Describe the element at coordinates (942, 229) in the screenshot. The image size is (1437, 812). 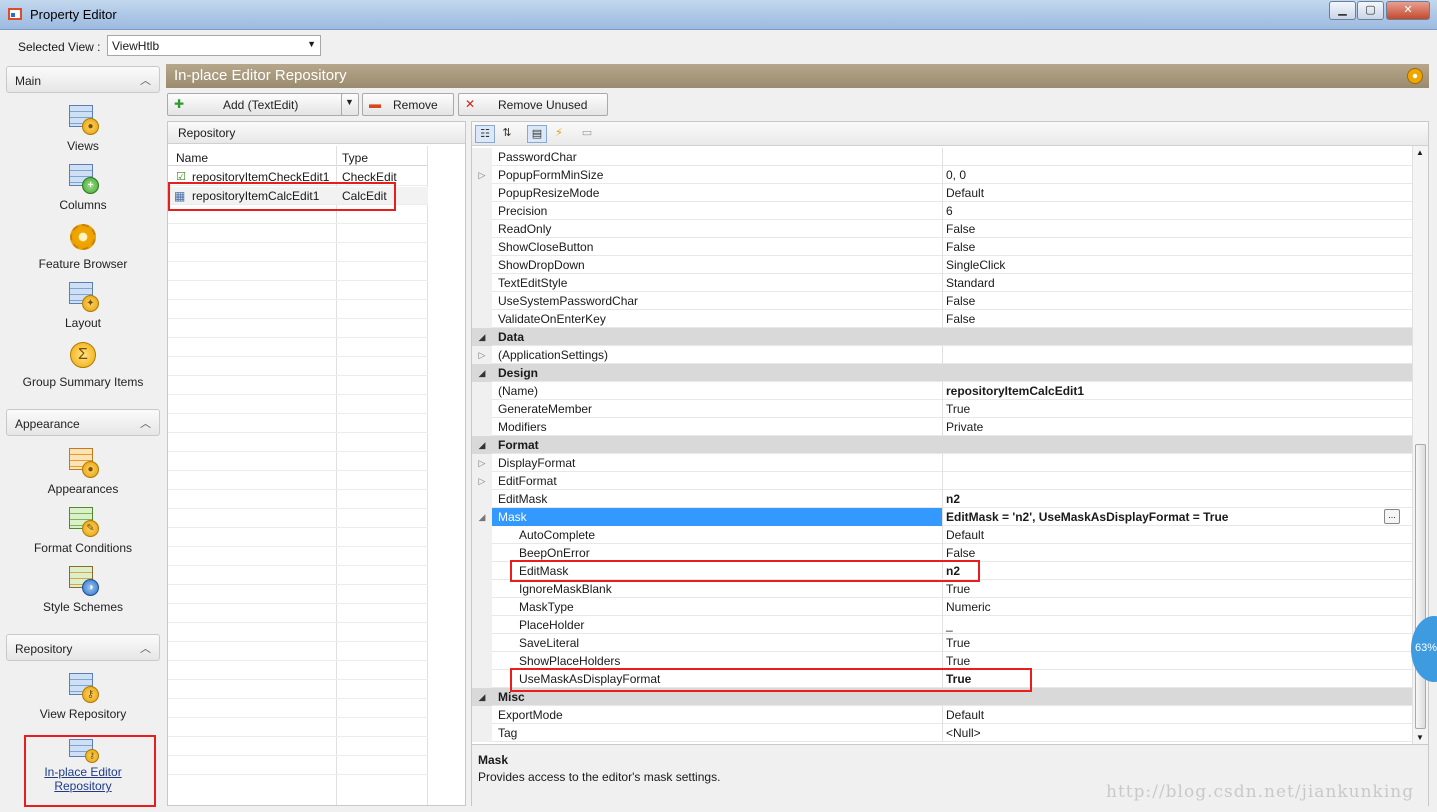
I see `property-row: ReadOnly False` at that location.